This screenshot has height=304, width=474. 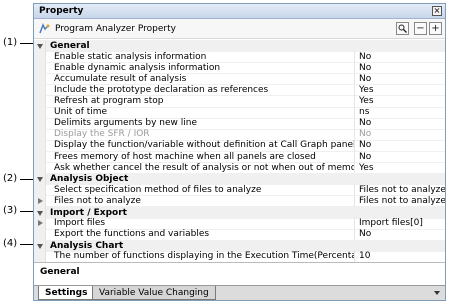 I want to click on description-area: General, so click(x=239, y=273).